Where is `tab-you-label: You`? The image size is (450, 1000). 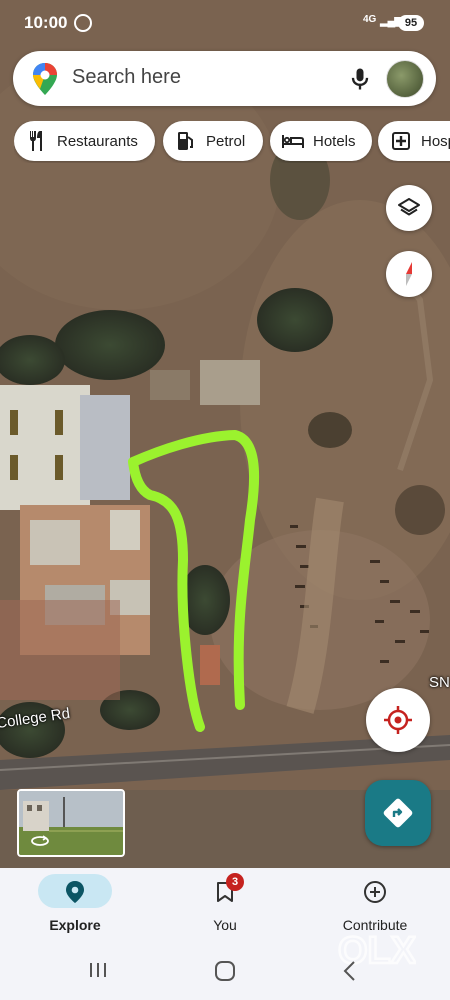 tab-you-label: You is located at coordinates (225, 925).